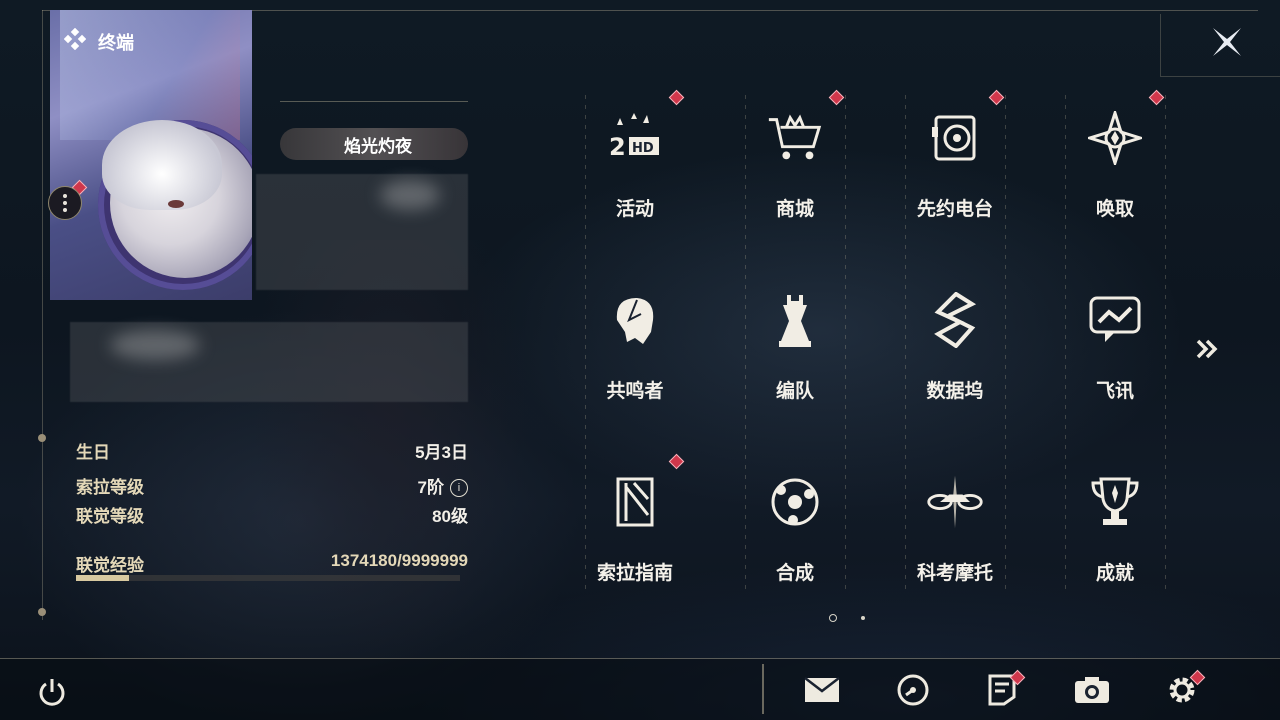  Describe the element at coordinates (794, 391) in the screenshot. I see `menu-item-label: 编队` at that location.